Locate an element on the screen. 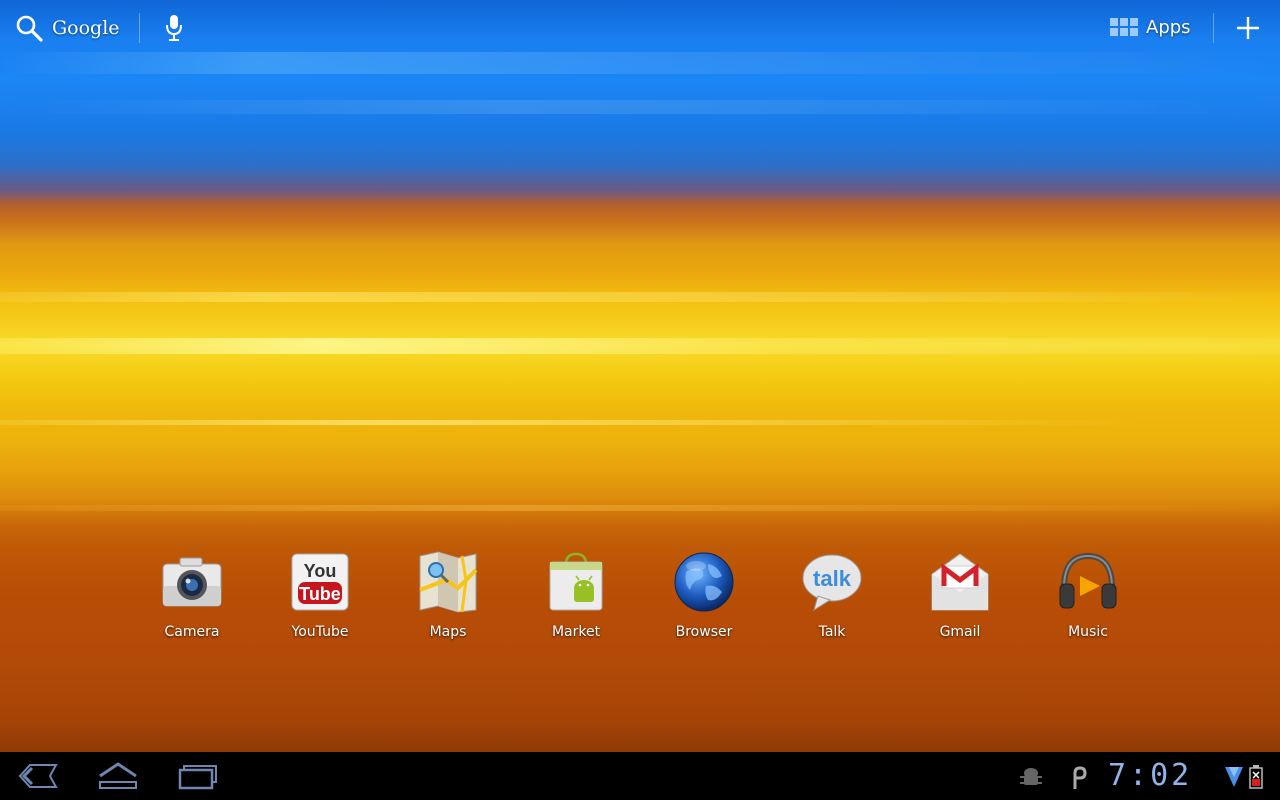  app-label: Camera is located at coordinates (192, 632).